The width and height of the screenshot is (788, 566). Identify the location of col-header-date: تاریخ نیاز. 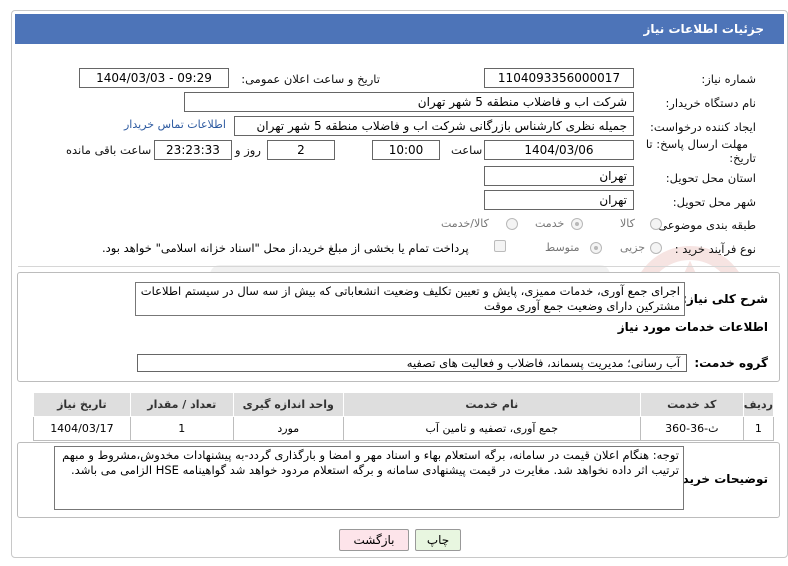
(82, 404).